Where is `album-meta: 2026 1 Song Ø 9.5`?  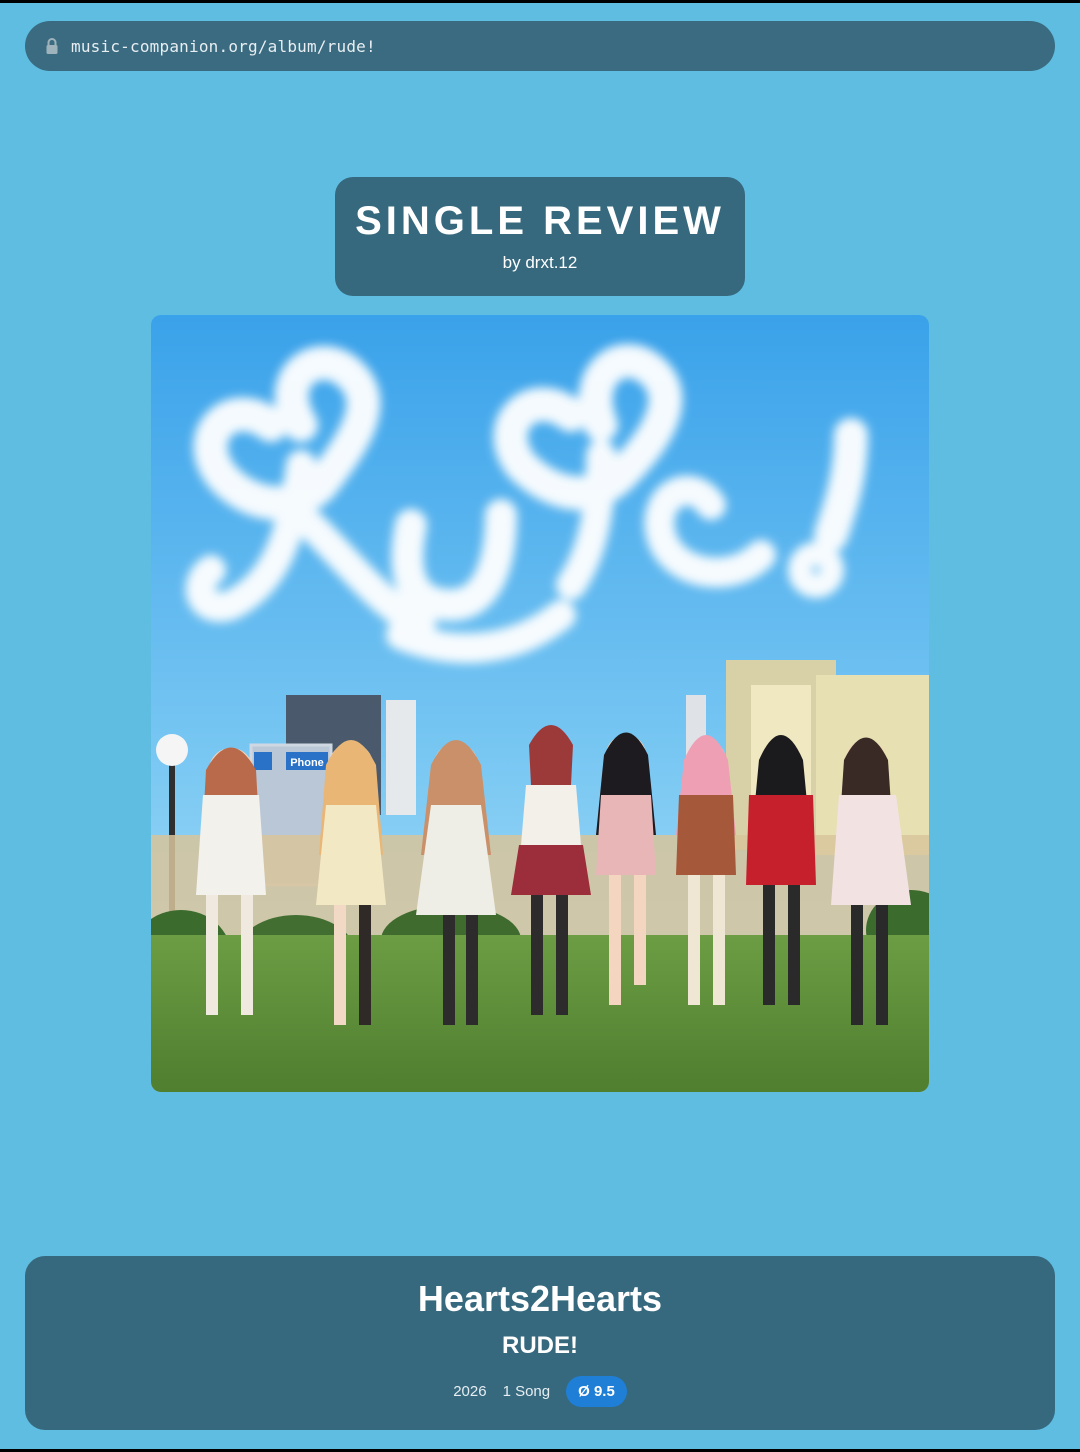
album-meta: 2026 1 Song Ø 9.5 is located at coordinates (540, 1391).